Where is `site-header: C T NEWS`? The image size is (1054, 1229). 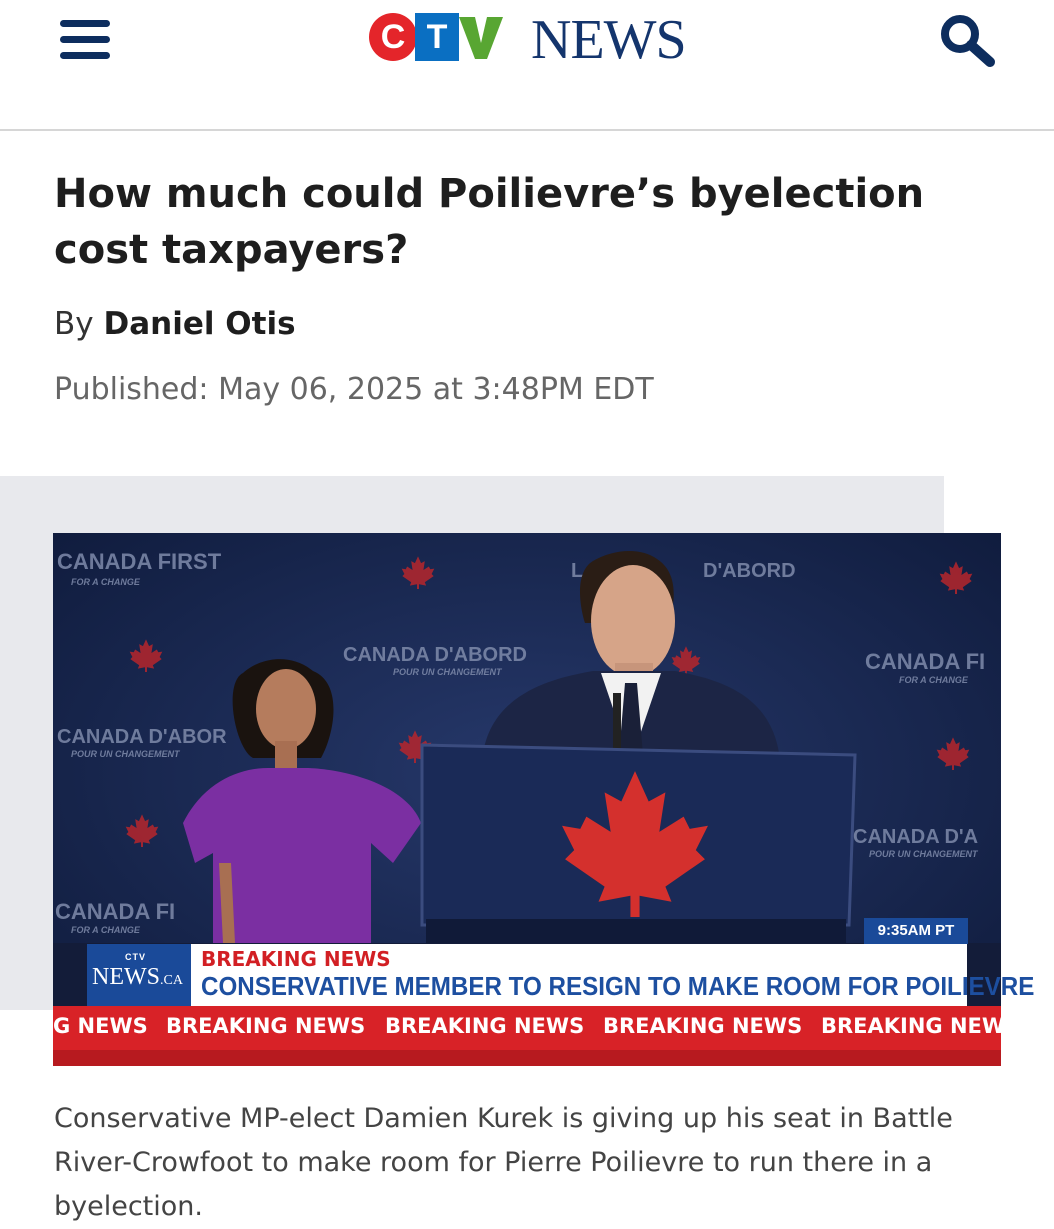 site-header: C T NEWS is located at coordinates (527, 65).